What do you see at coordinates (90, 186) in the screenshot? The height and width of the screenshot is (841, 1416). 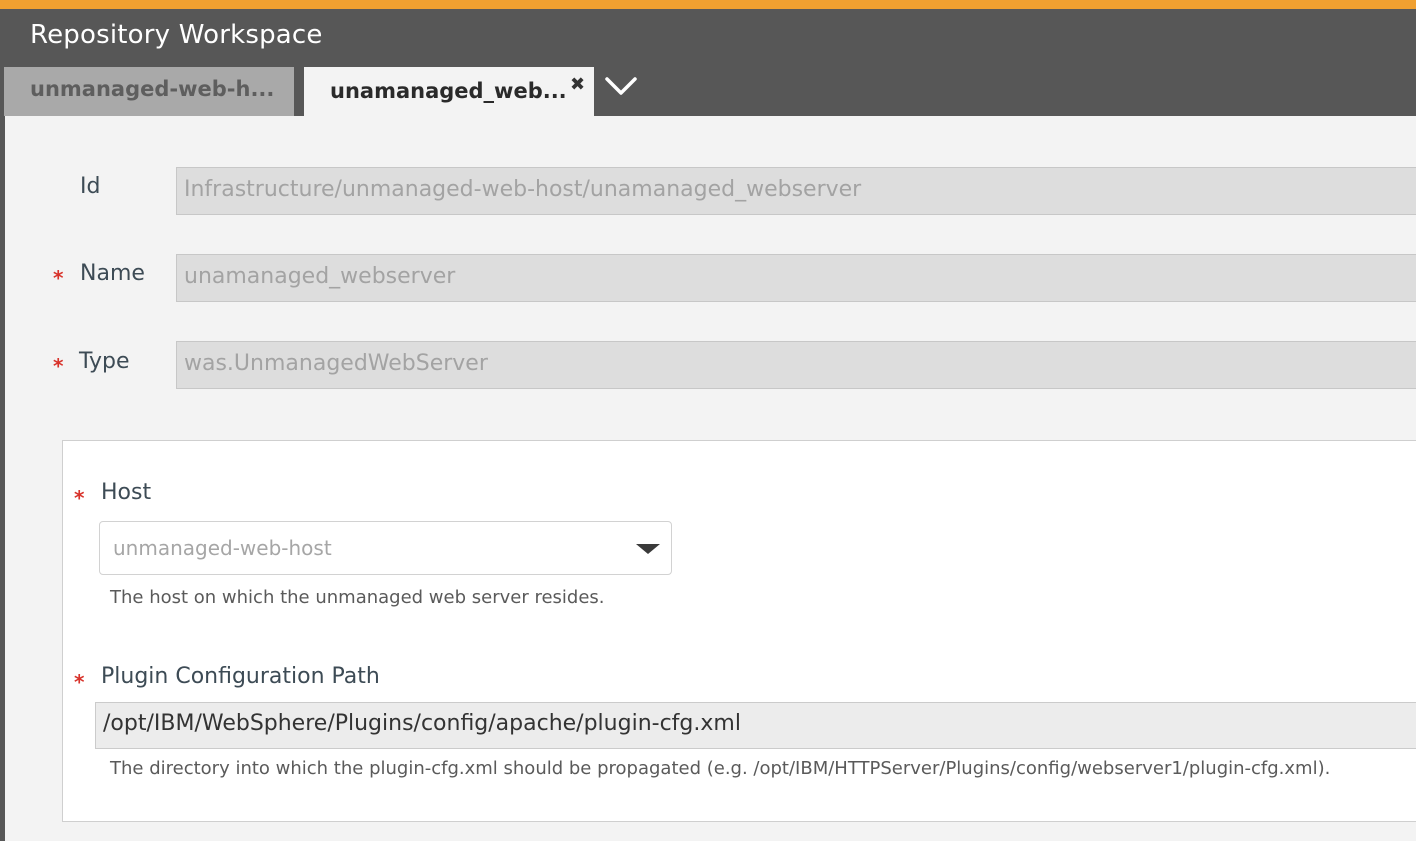 I see `id-label: Id` at bounding box center [90, 186].